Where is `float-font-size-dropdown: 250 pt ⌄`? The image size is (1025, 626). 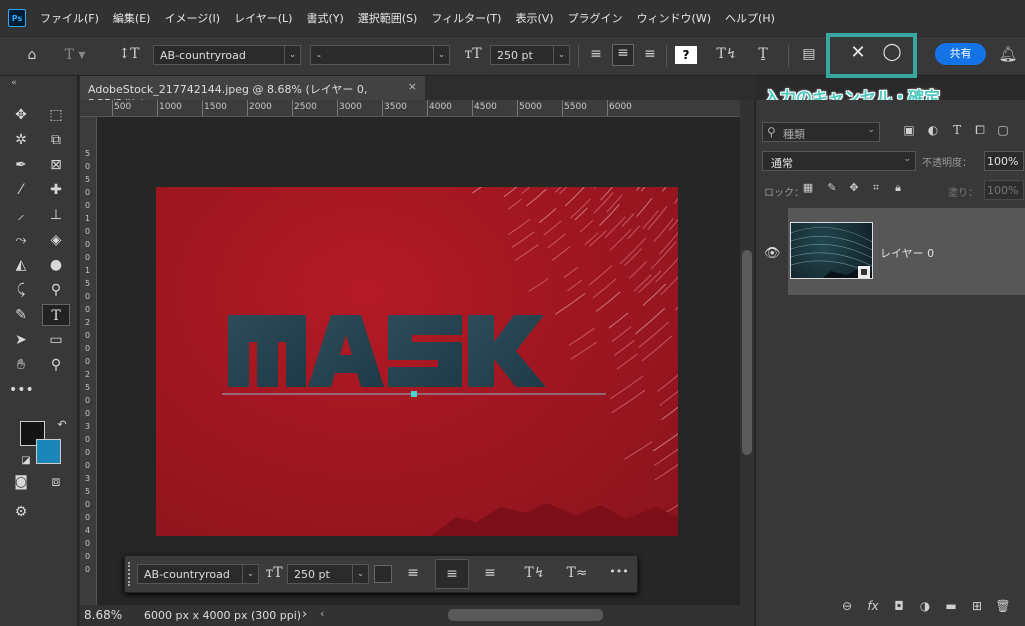 float-font-size-dropdown: 250 pt ⌄ is located at coordinates (328, 574).